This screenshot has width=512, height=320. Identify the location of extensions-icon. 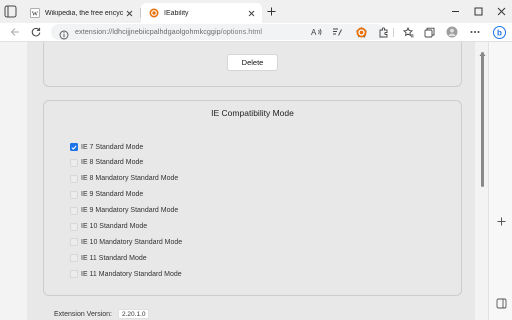
(383, 32).